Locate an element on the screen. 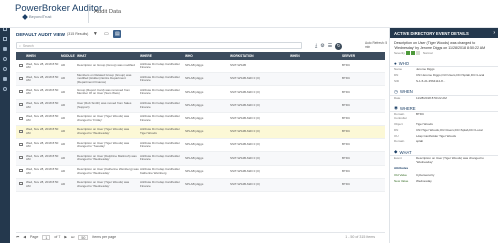 This screenshot has height=243, width=498. column-header: WHO is located at coordinates (207, 56).